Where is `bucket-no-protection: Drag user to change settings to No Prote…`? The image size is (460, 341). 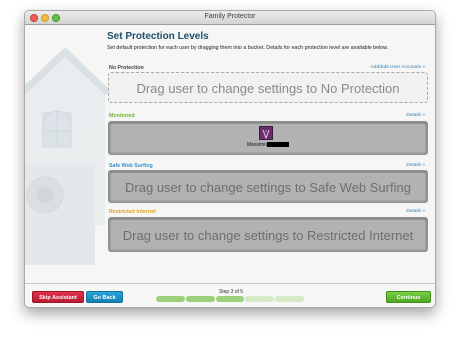 bucket-no-protection: Drag user to change settings to No Prote… is located at coordinates (268, 87).